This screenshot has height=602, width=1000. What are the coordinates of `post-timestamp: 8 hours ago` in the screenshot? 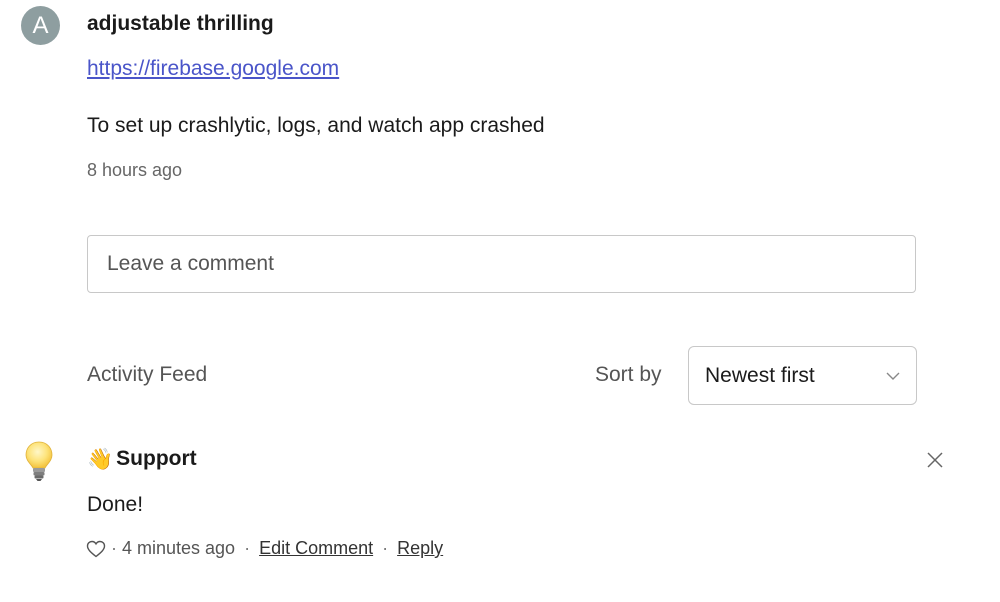 It's located at (135, 170).